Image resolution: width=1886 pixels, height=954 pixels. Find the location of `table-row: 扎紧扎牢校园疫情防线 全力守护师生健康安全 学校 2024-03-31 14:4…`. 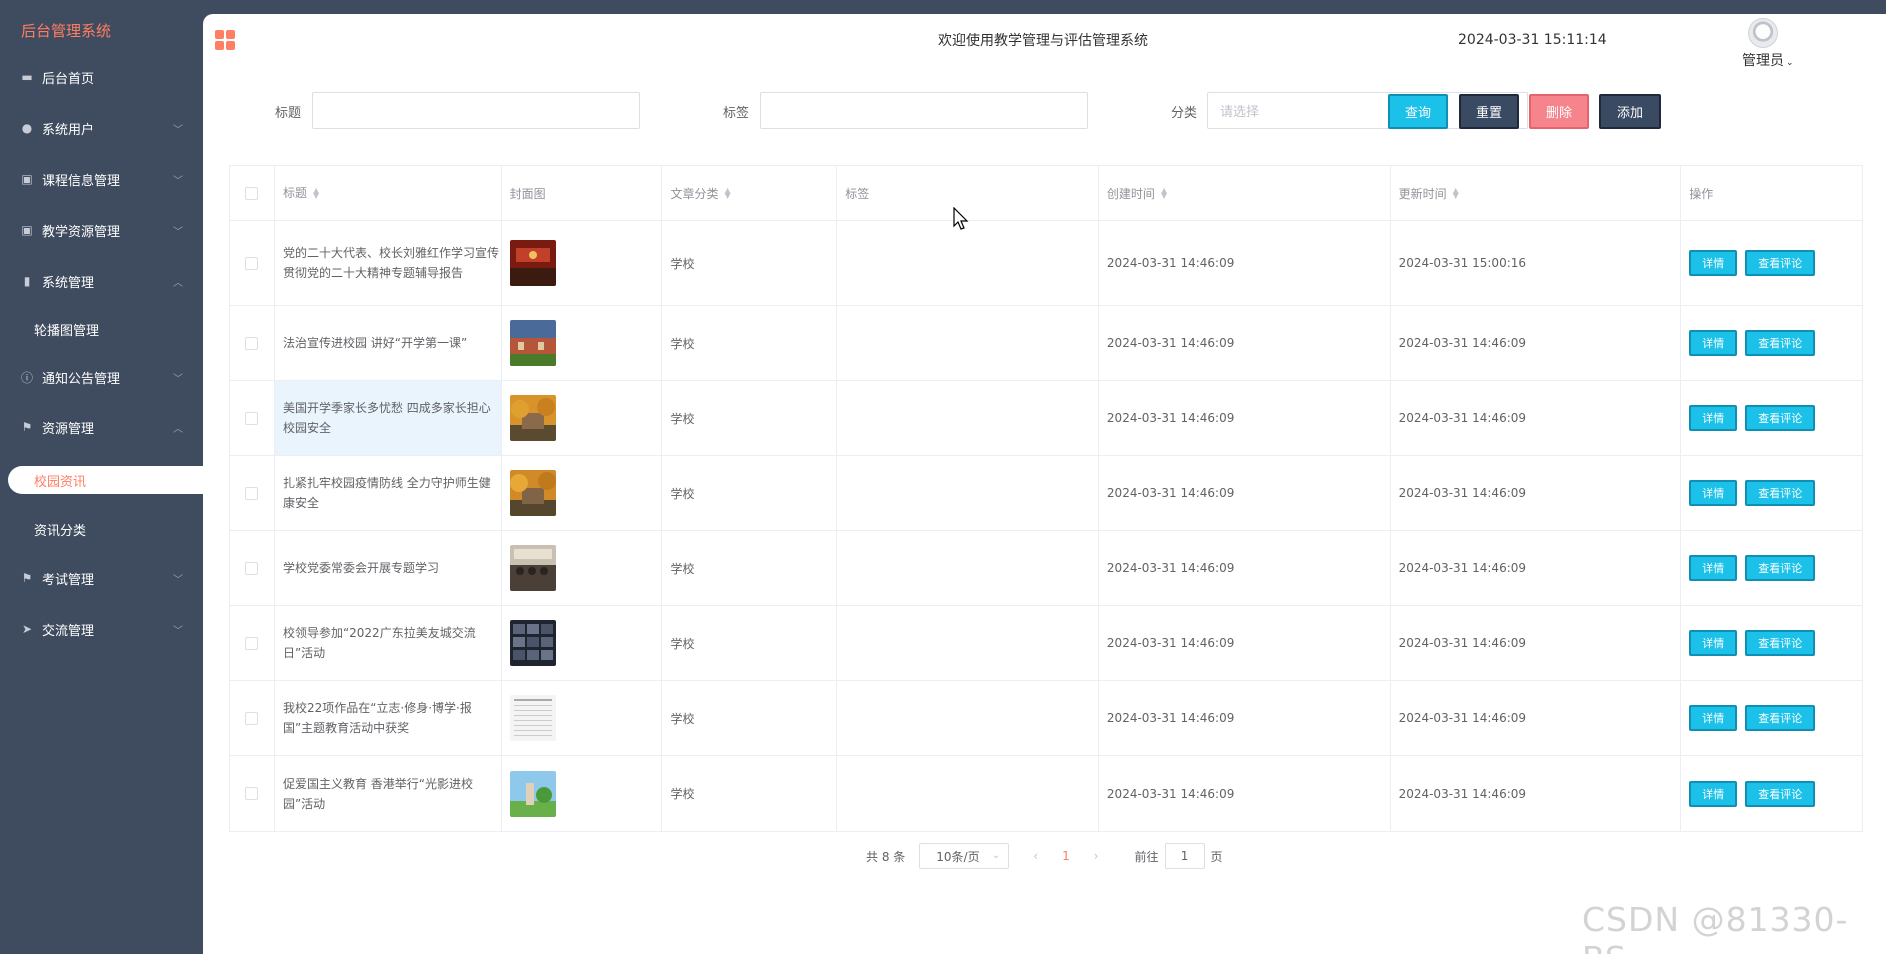

table-row: 扎紧扎牢校园疫情防线 全力守护师生健康安全 学校 2024-03-31 14:4… is located at coordinates (1046, 493).